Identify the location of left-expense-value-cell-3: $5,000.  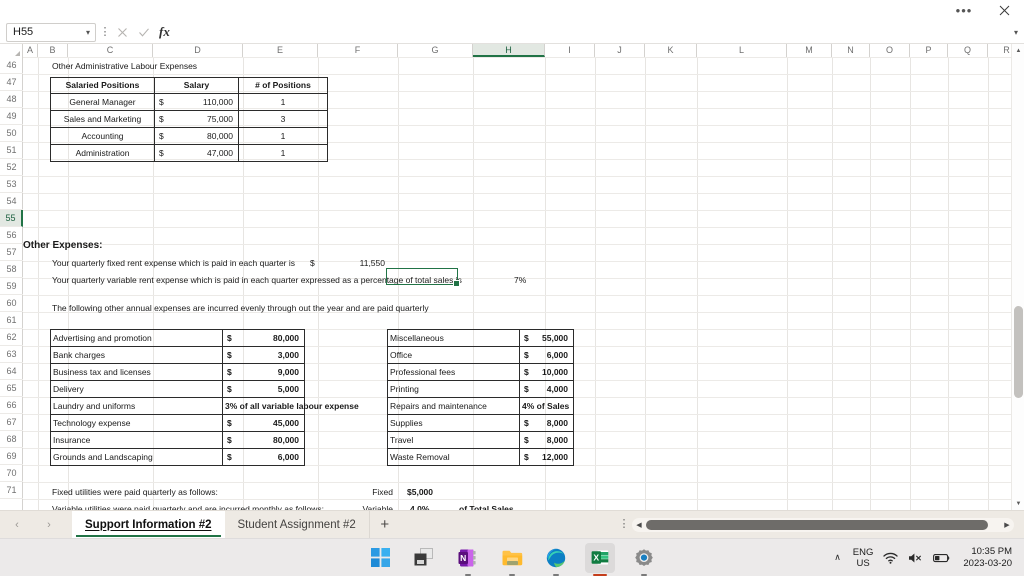
(263, 389).